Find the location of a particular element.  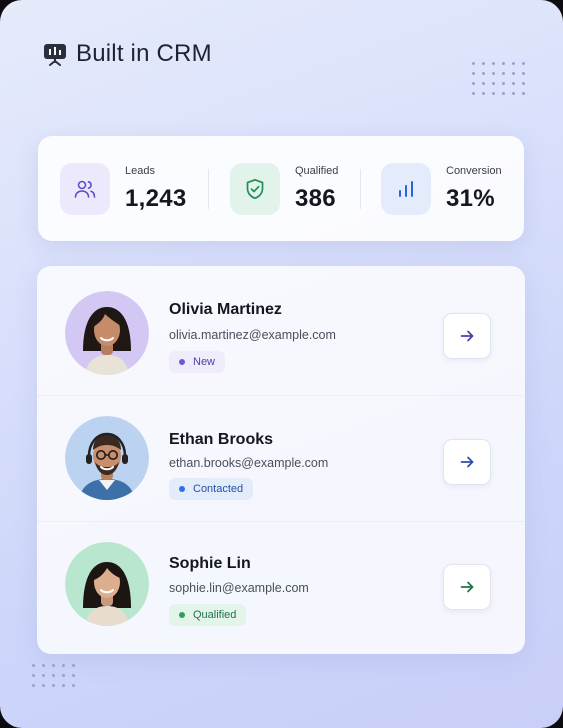

stat-label: Conversion is located at coordinates (474, 170).